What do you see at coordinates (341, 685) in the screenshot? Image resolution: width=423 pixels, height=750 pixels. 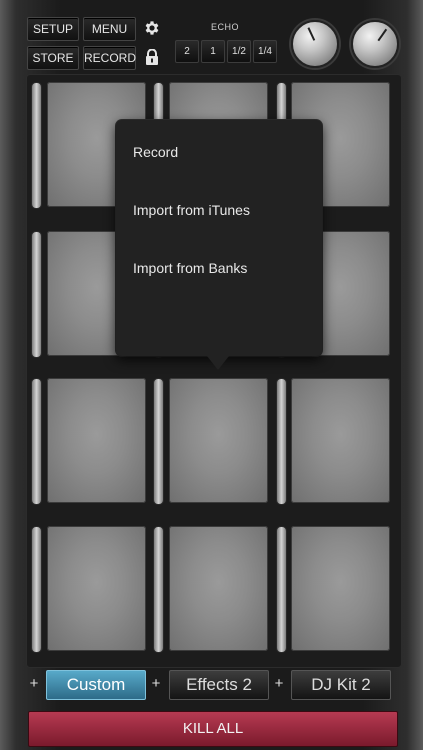 I see `bank-tab-dj-kit-2: DJ Kit 2` at bounding box center [341, 685].